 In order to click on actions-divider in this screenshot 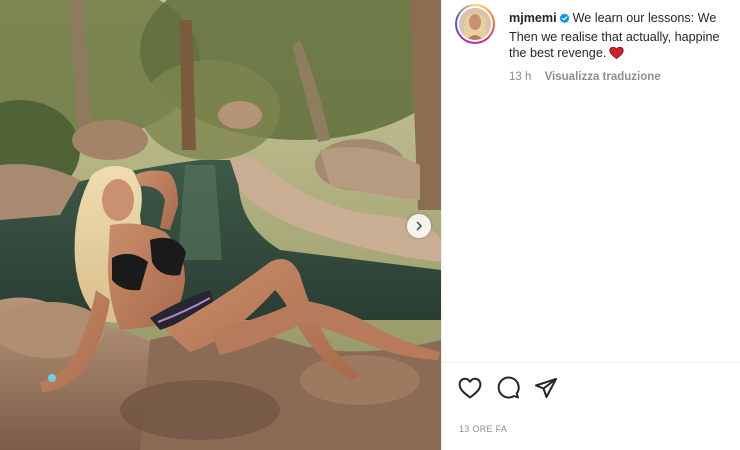, I will do `click(591, 362)`.